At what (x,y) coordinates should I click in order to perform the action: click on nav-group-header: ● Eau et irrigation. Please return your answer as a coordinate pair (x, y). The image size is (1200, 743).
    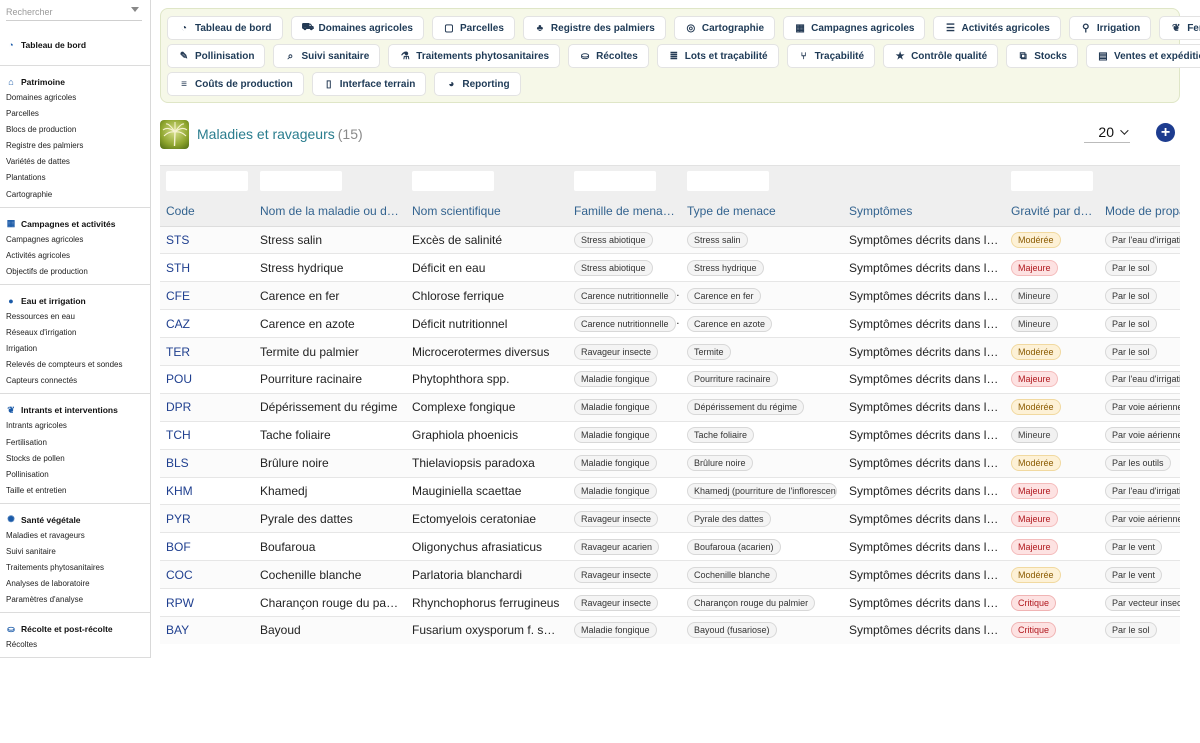
    Looking at the image, I should click on (75, 301).